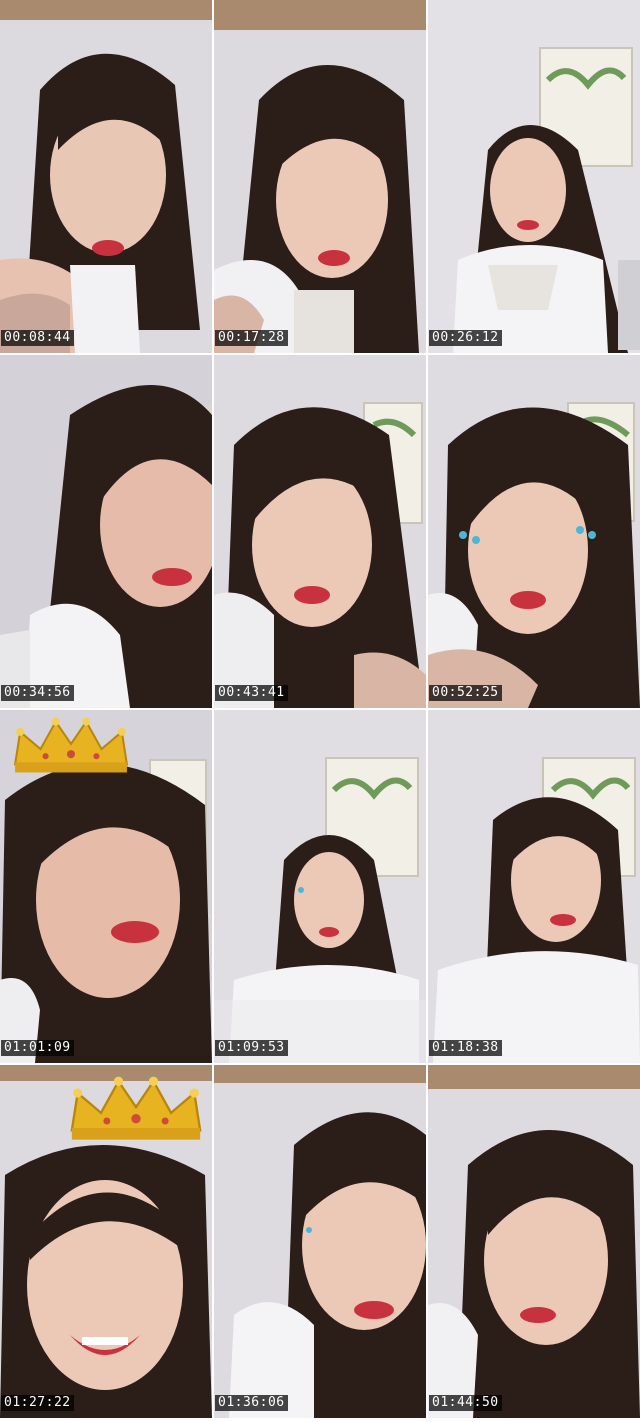 The image size is (640, 1422). Describe the element at coordinates (465, 338) in the screenshot. I see `timestamp-label: 00:26:12` at that location.